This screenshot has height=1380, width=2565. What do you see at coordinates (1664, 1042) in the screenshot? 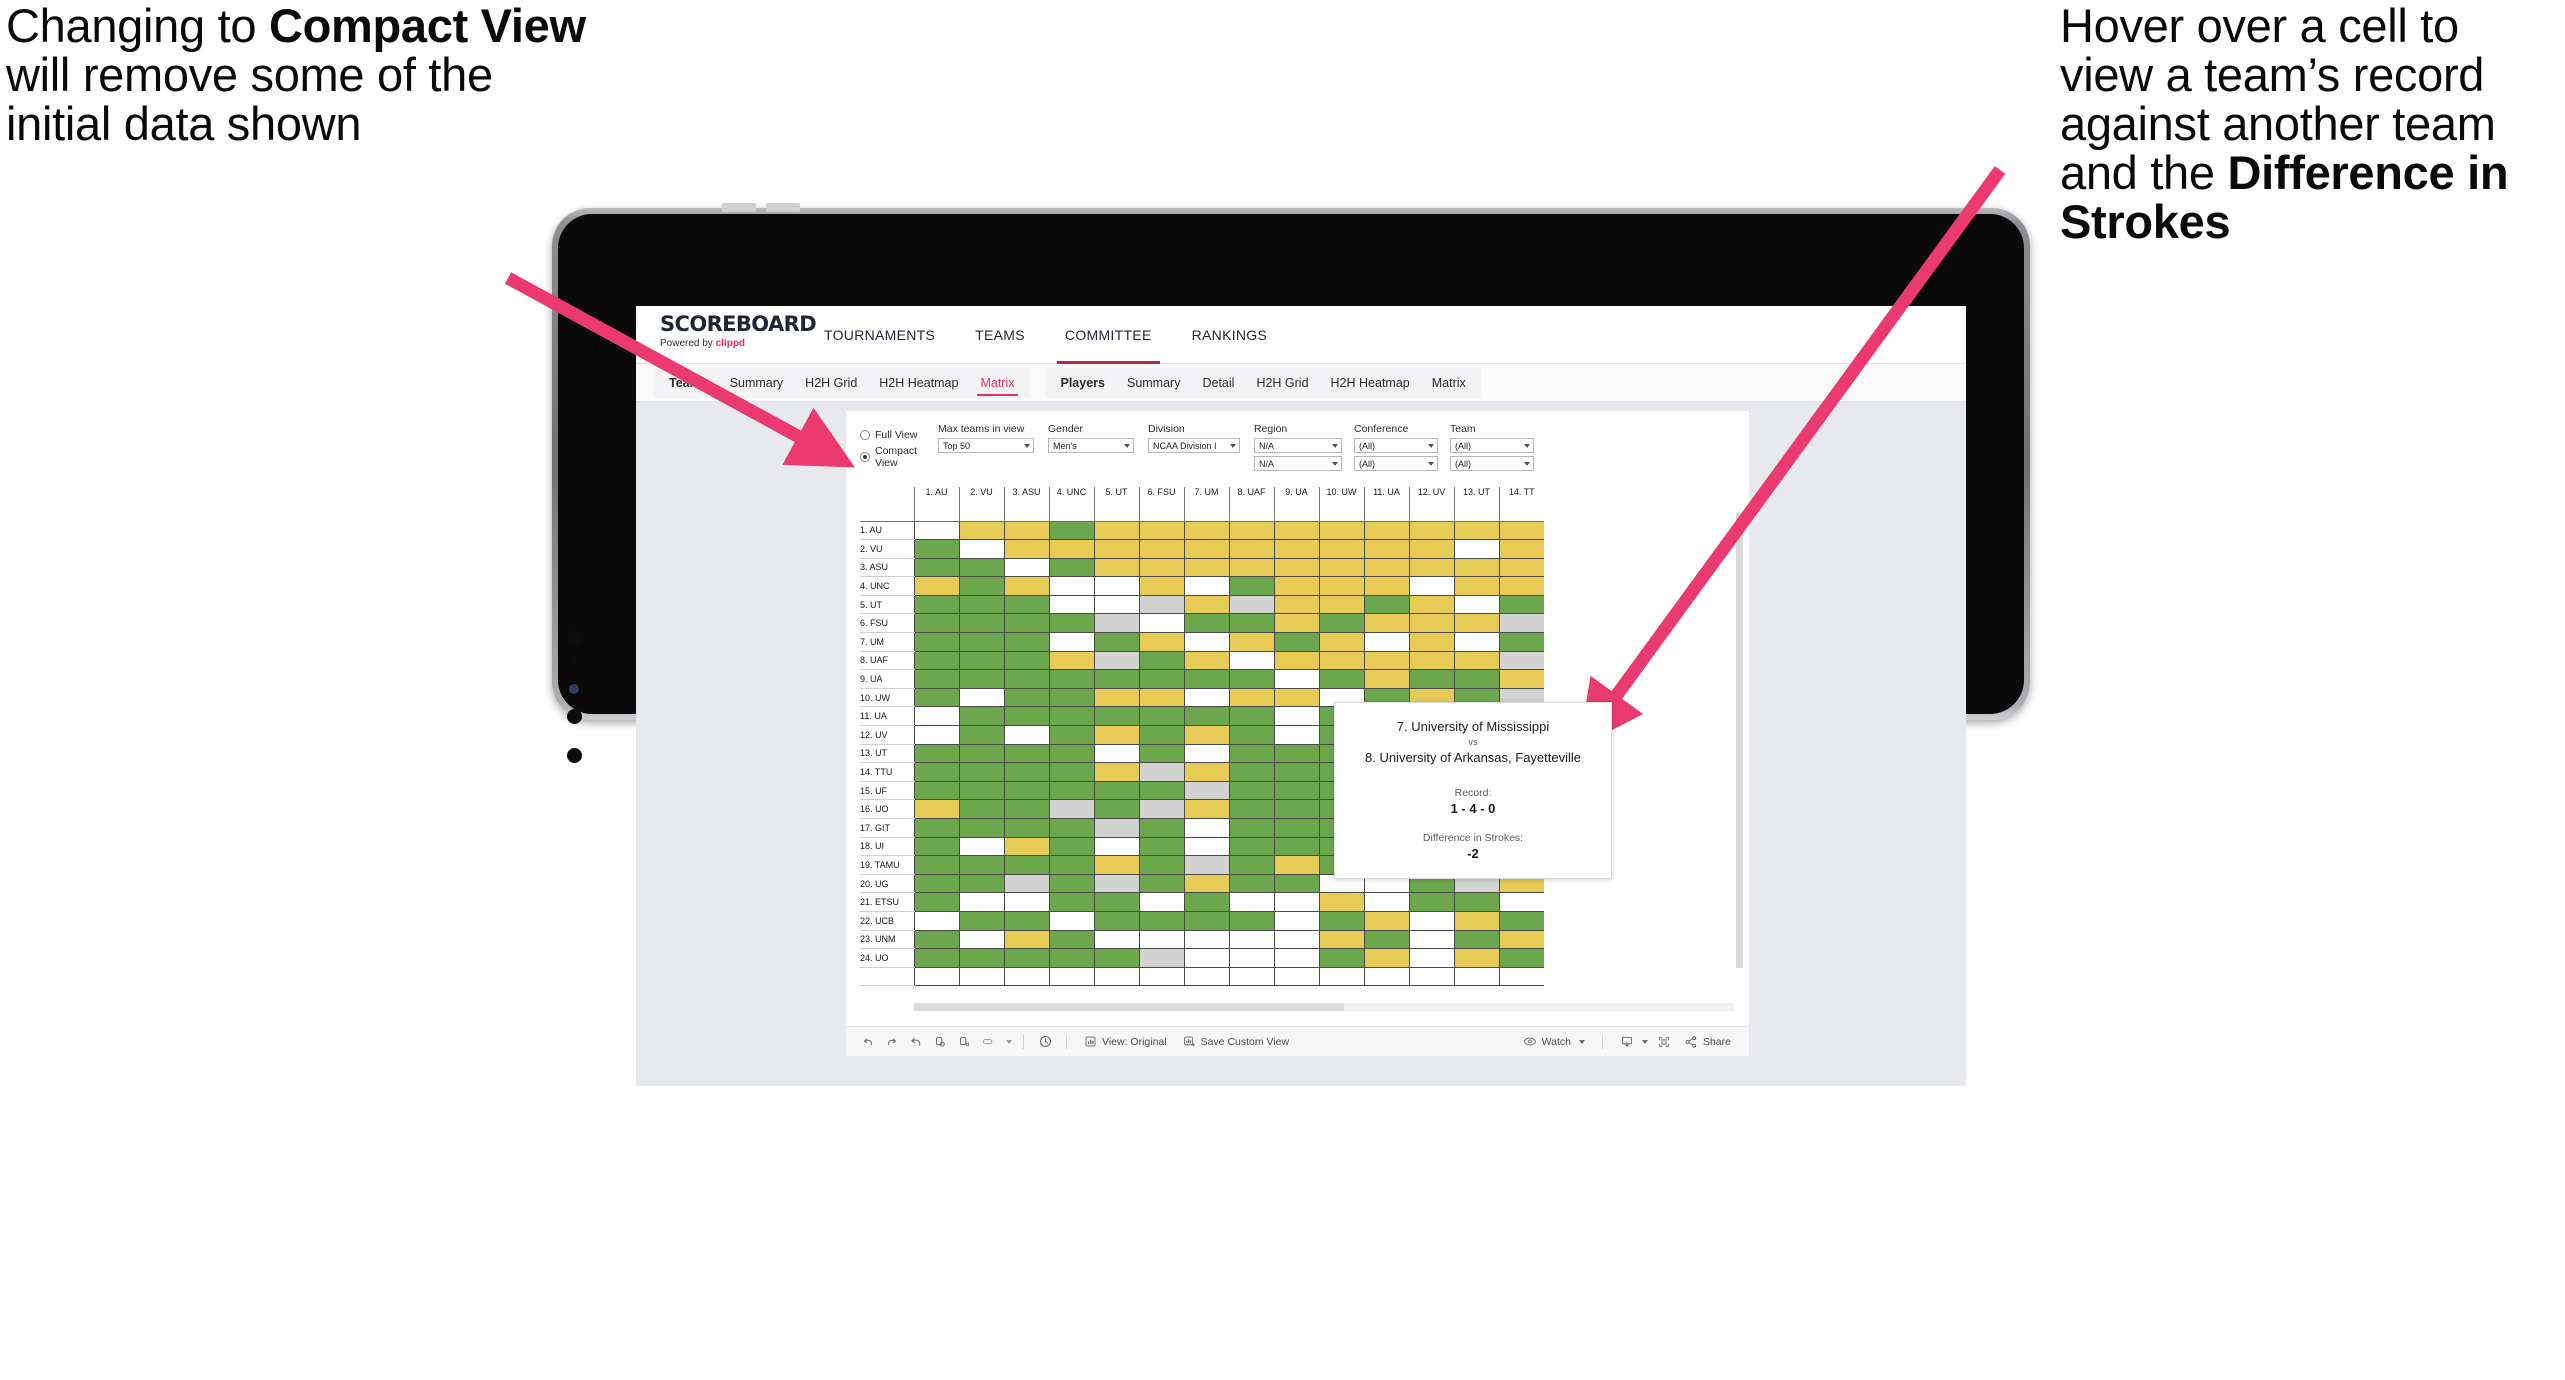
I see `fullscreen-icon` at bounding box center [1664, 1042].